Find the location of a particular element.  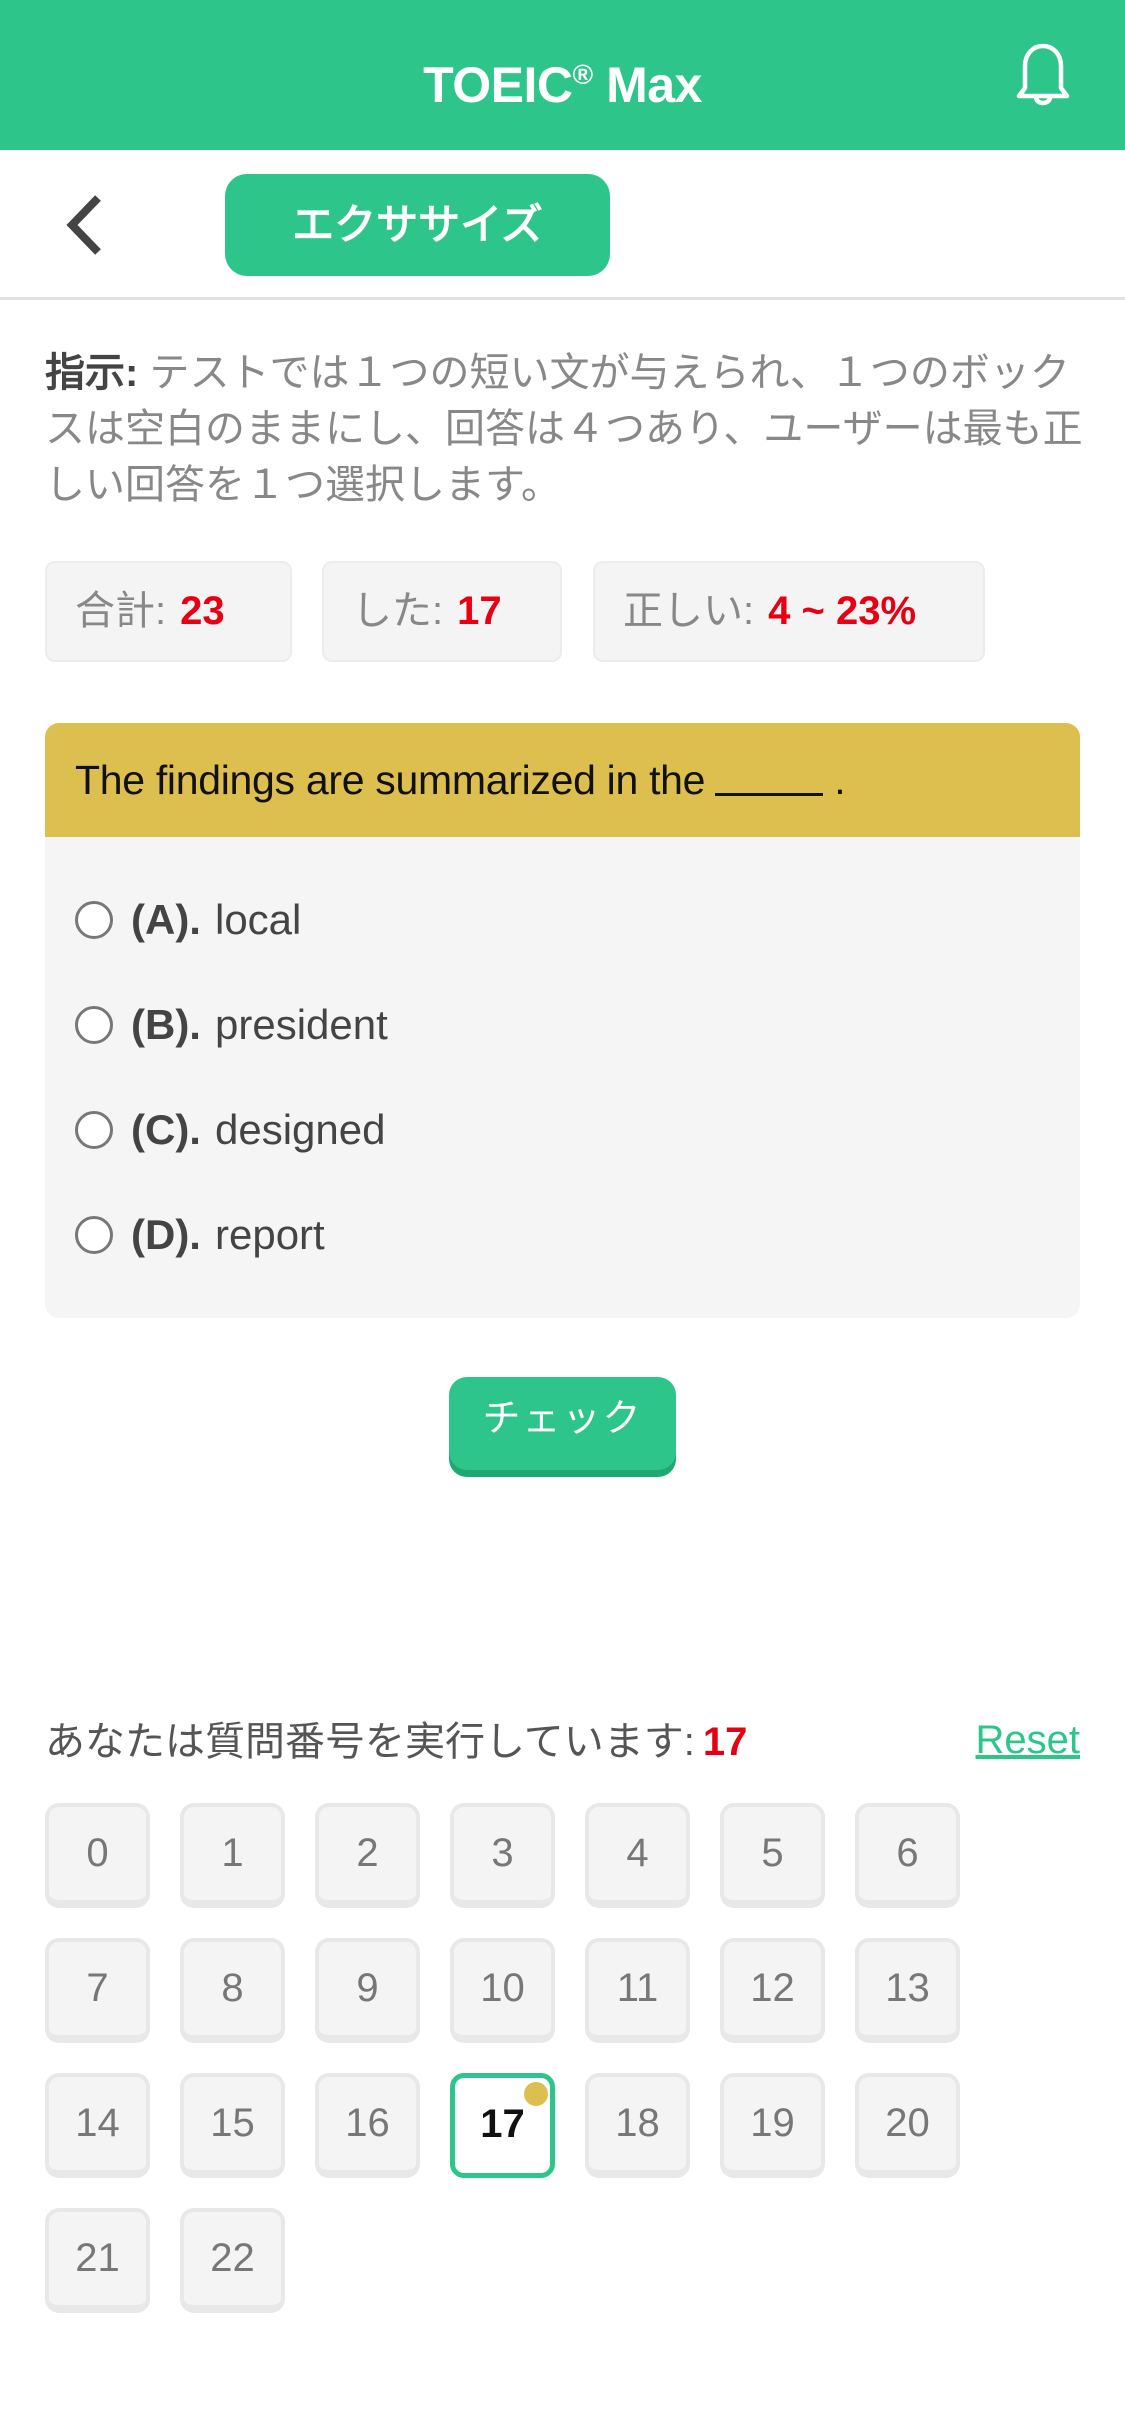

question-number-label: 22 is located at coordinates (232, 2258).